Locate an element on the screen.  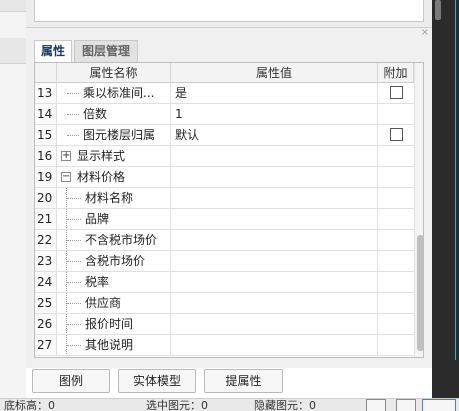
property-name-cell: − 材料价格 is located at coordinates (114, 177).